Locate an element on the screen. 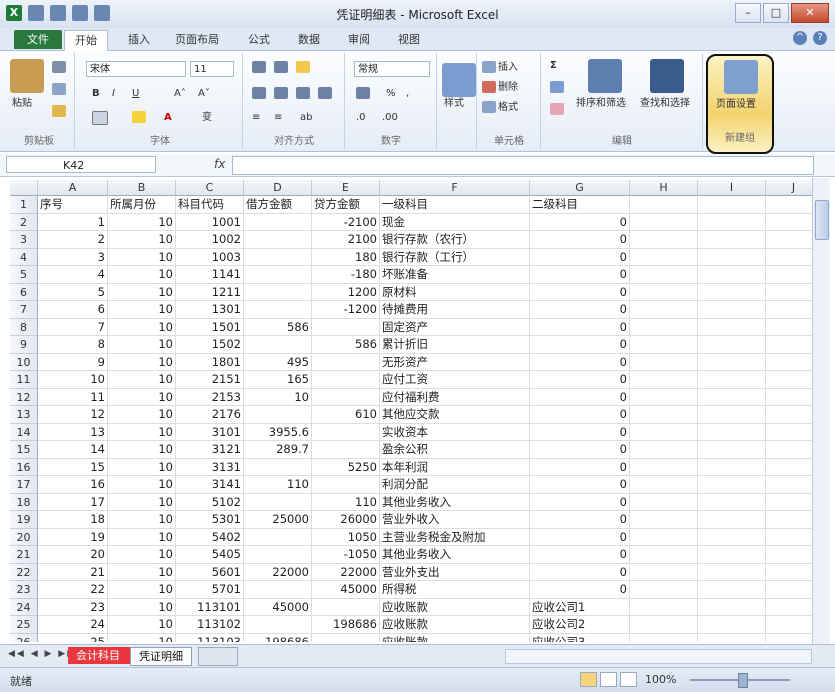 Image resolution: width=835 pixels, height=692 pixels. cell-D24: 45000 is located at coordinates (278, 607).